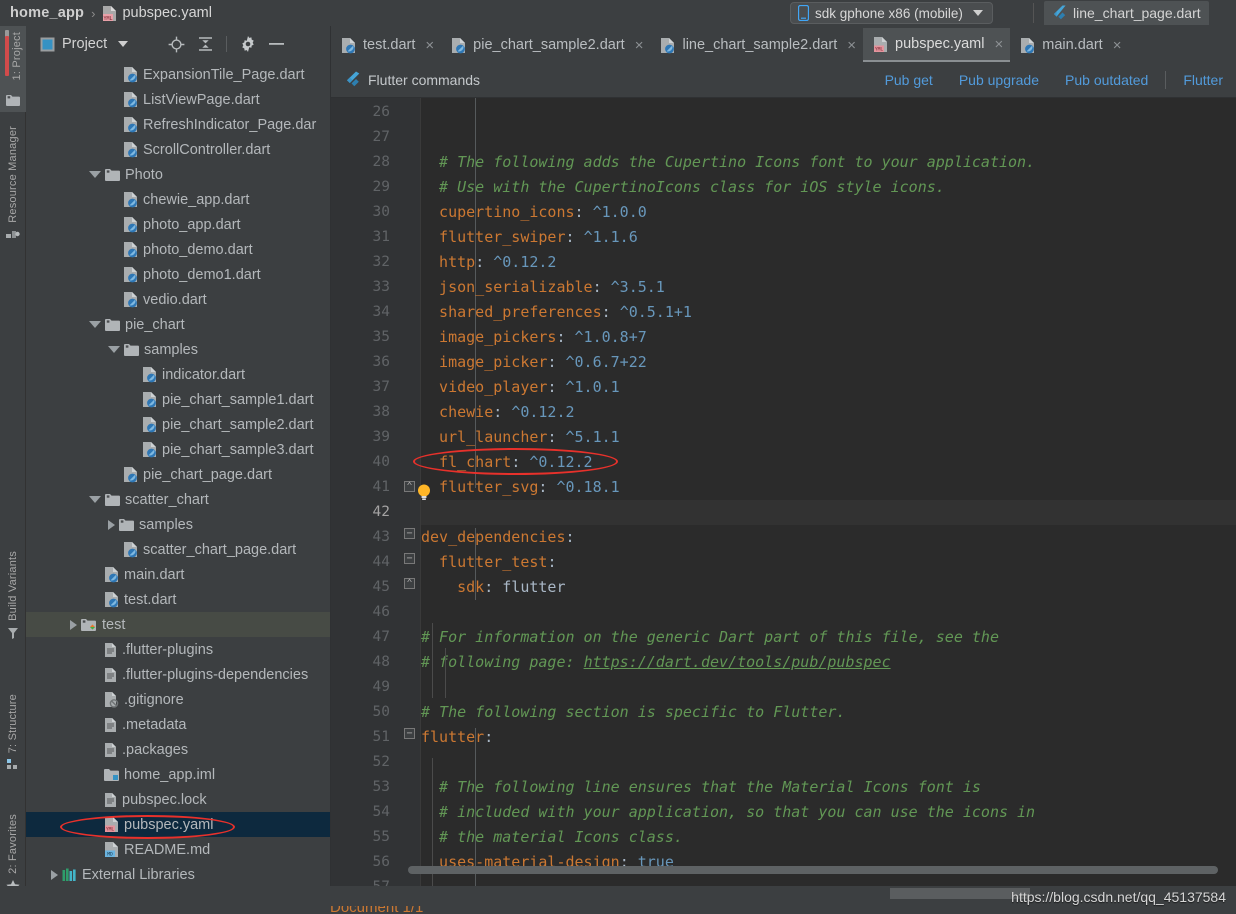  Describe the element at coordinates (178, 724) in the screenshot. I see `tree-row-metadata: .metadata` at that location.